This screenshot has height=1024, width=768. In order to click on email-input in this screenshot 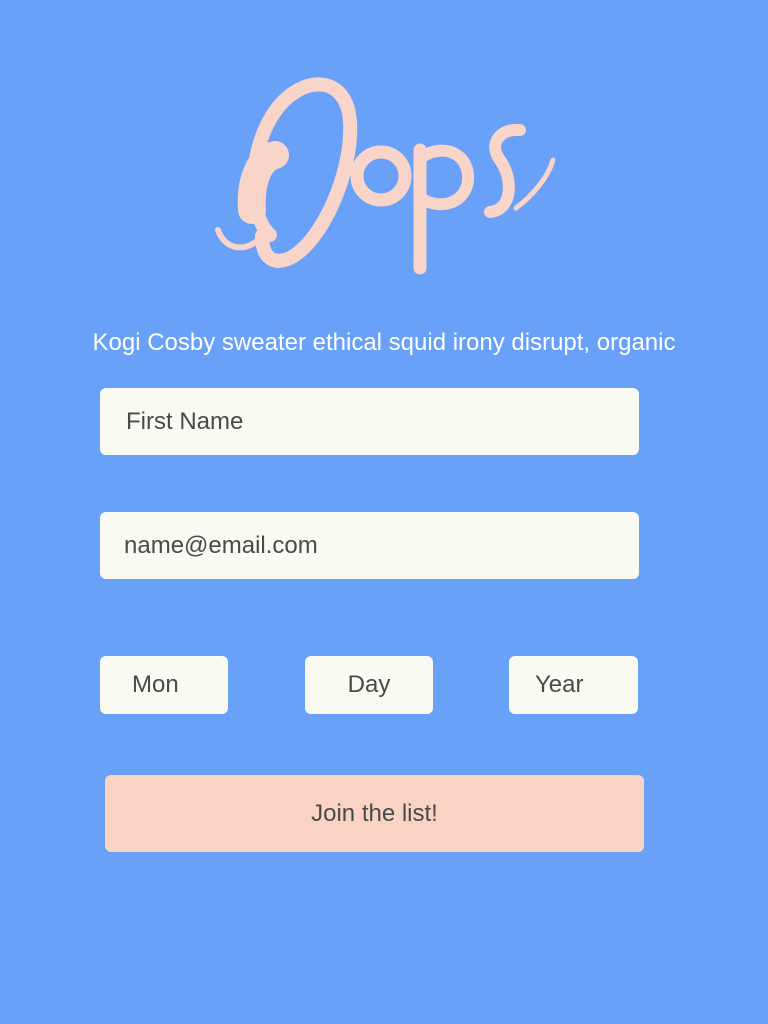, I will do `click(369, 545)`.